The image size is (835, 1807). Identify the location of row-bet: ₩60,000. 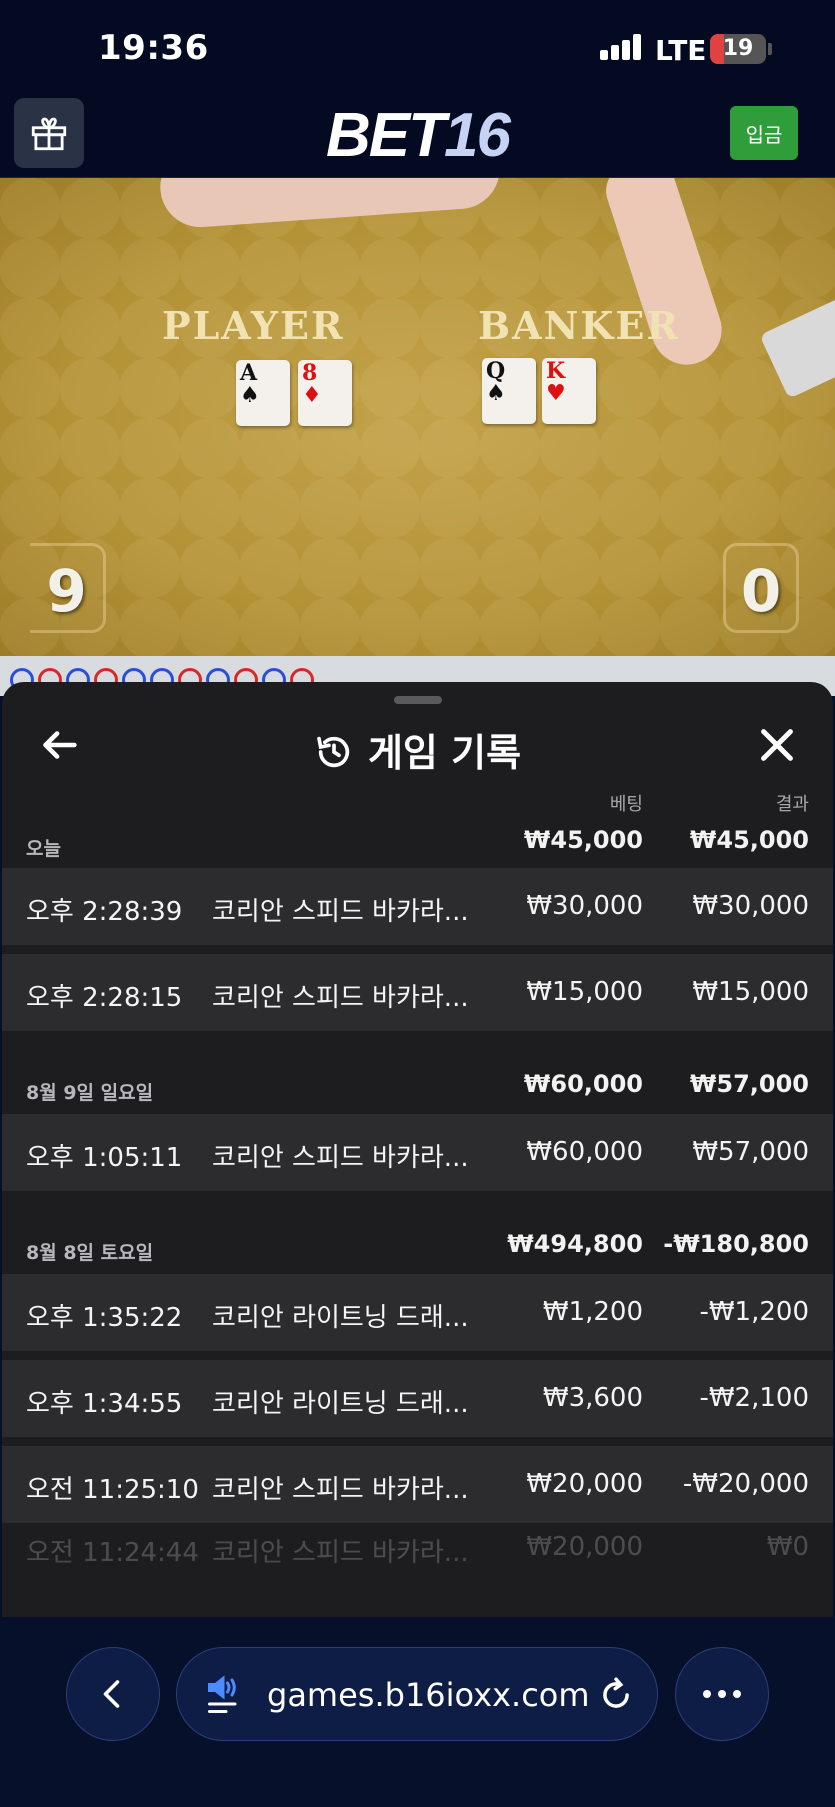
(584, 1152).